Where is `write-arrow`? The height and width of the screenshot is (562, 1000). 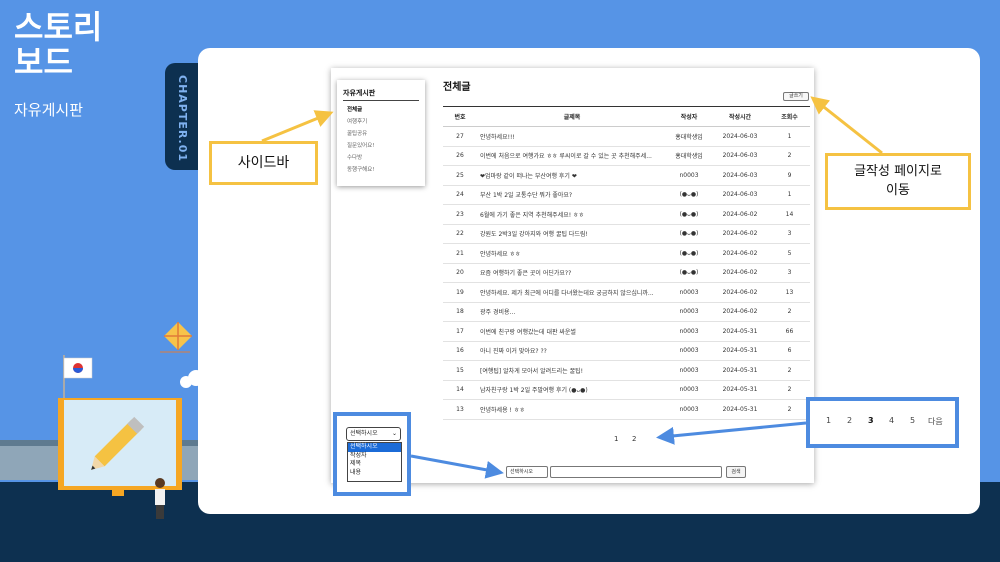 write-arrow is located at coordinates (846, 125).